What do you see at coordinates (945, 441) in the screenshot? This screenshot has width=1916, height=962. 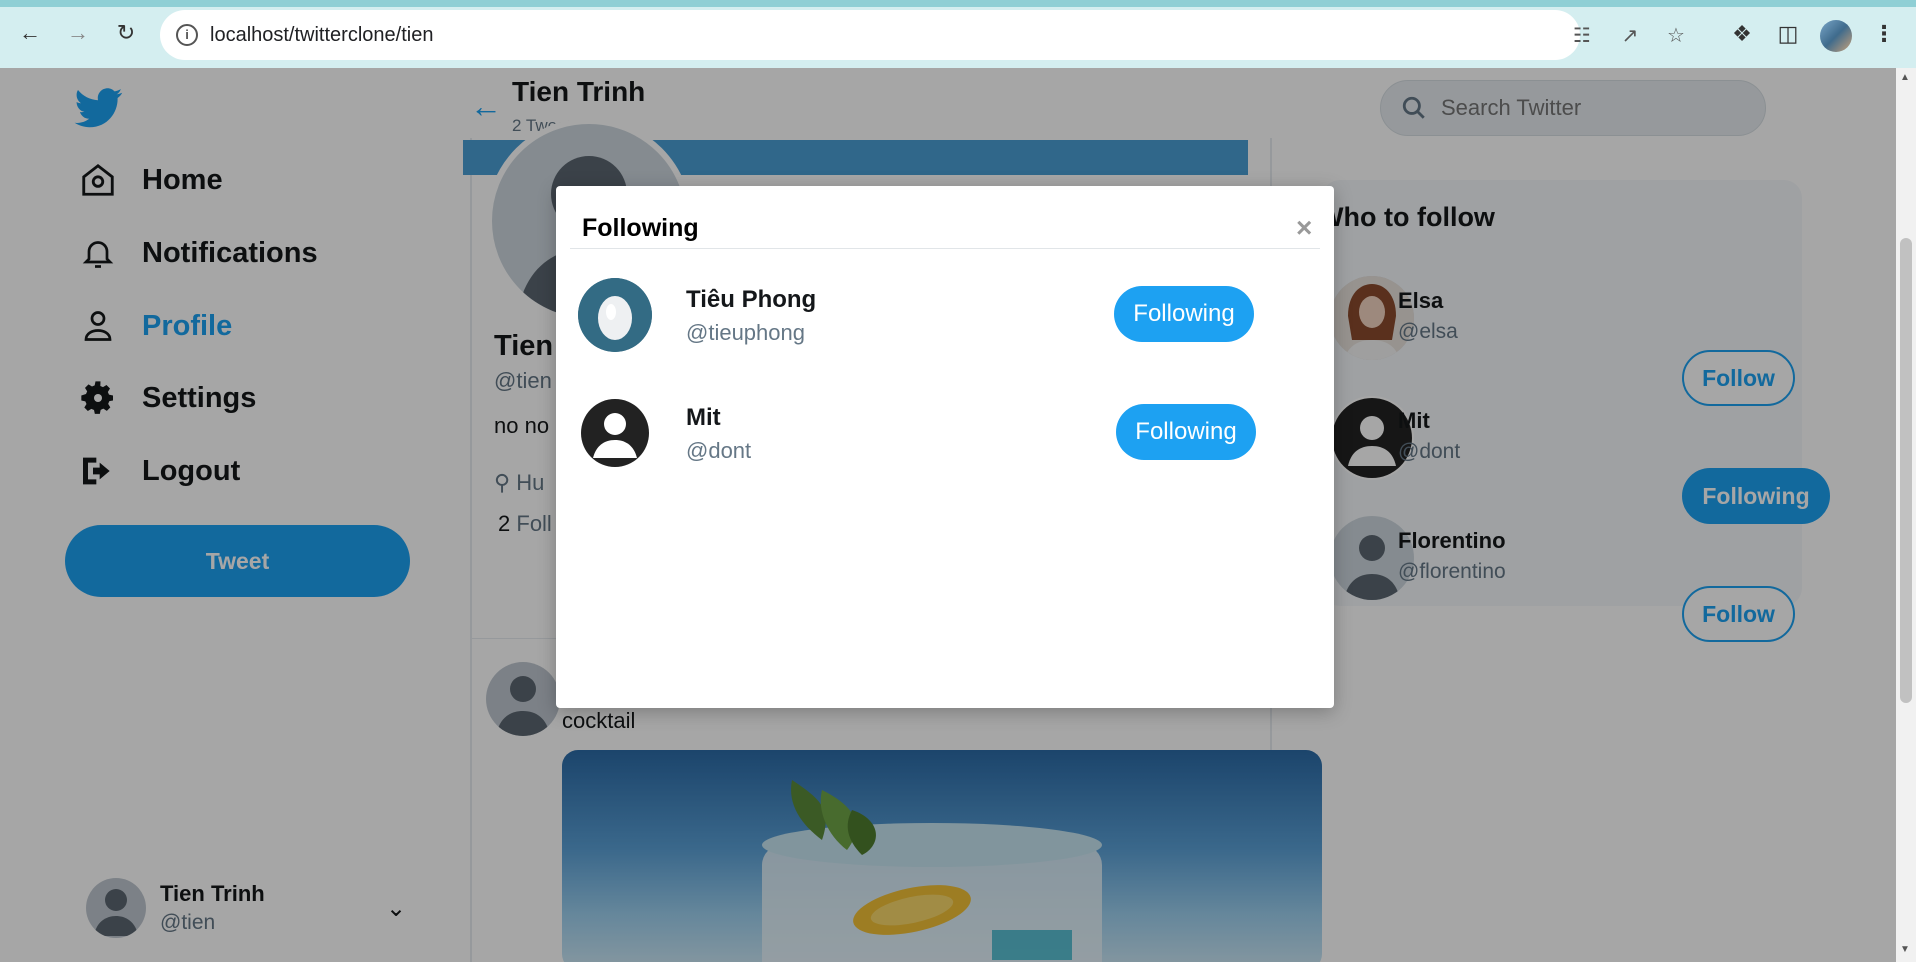 I see `list-item: Mit @dont Following` at bounding box center [945, 441].